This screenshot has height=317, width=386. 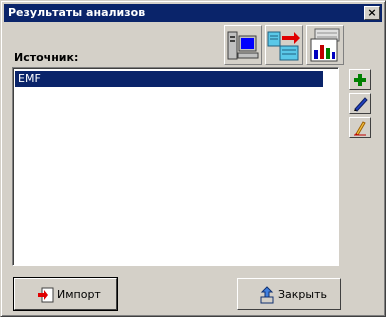 I want to click on title-bar: Результаты анализов ×, so click(x=193, y=13).